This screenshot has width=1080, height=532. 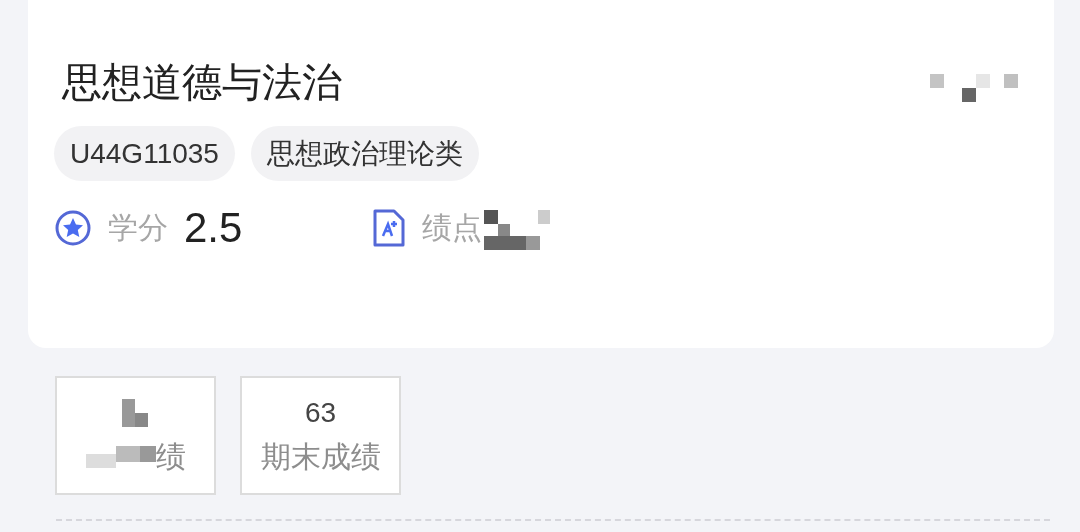 I want to click on tag: 思想政治理论类, so click(x=364, y=154).